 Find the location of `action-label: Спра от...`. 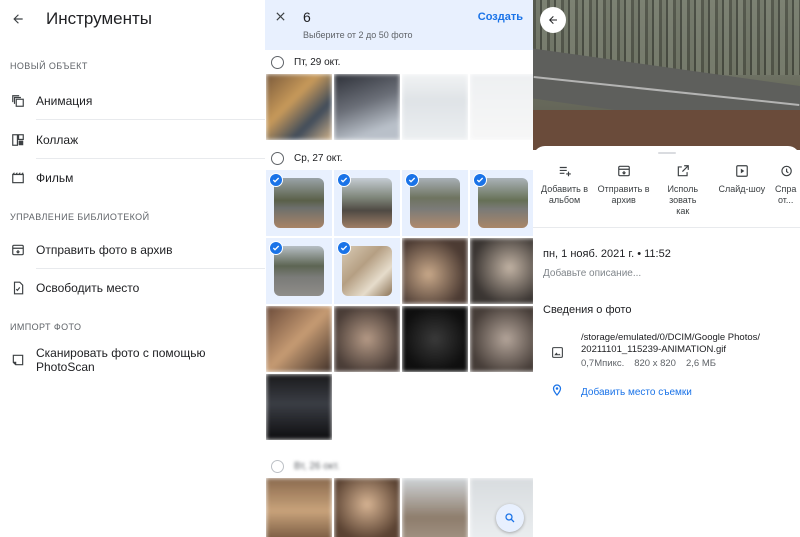

action-label: Спра от... is located at coordinates (785, 194).